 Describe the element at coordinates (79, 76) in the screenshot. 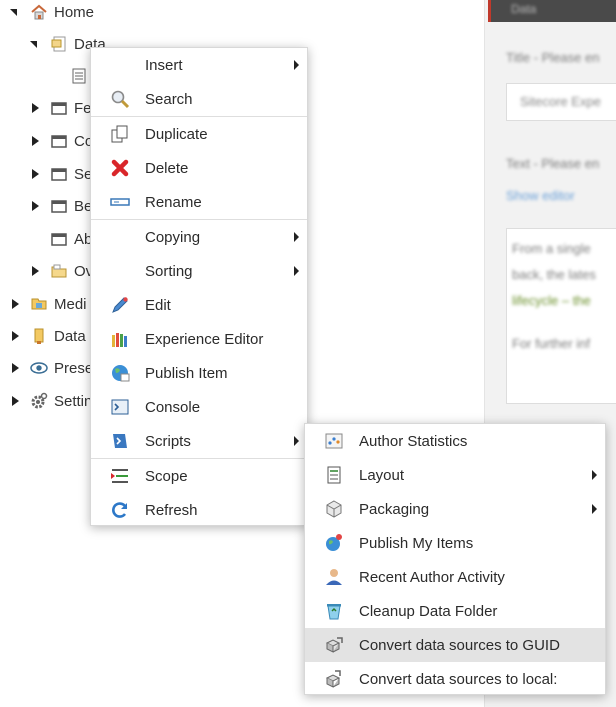

I see `document-icon` at that location.